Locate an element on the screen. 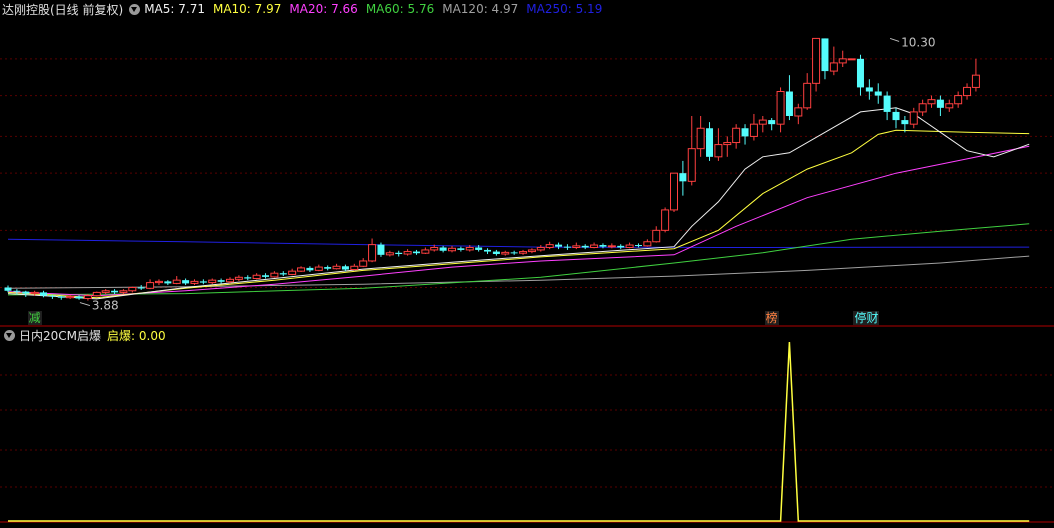  indicator-title: 日内20CM启爆 is located at coordinates (60, 335).